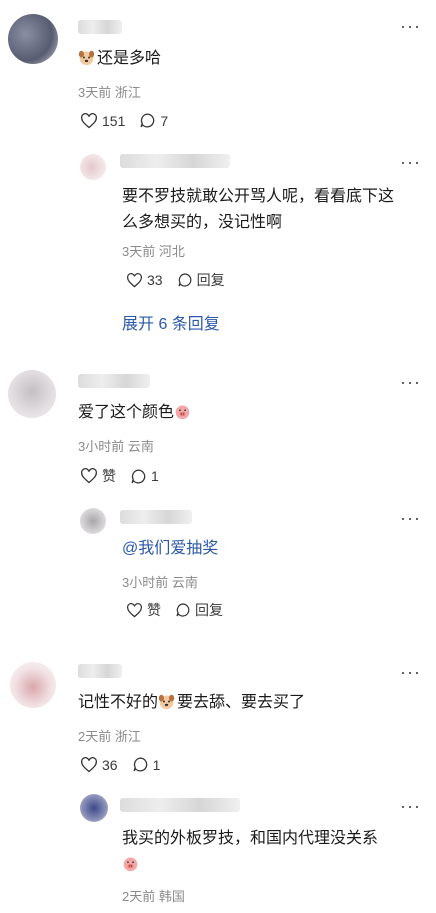  Describe the element at coordinates (258, 196) in the screenshot. I see `reply-text-line1: 要不罗技就敢公开骂人呢，看看底下这` at that location.